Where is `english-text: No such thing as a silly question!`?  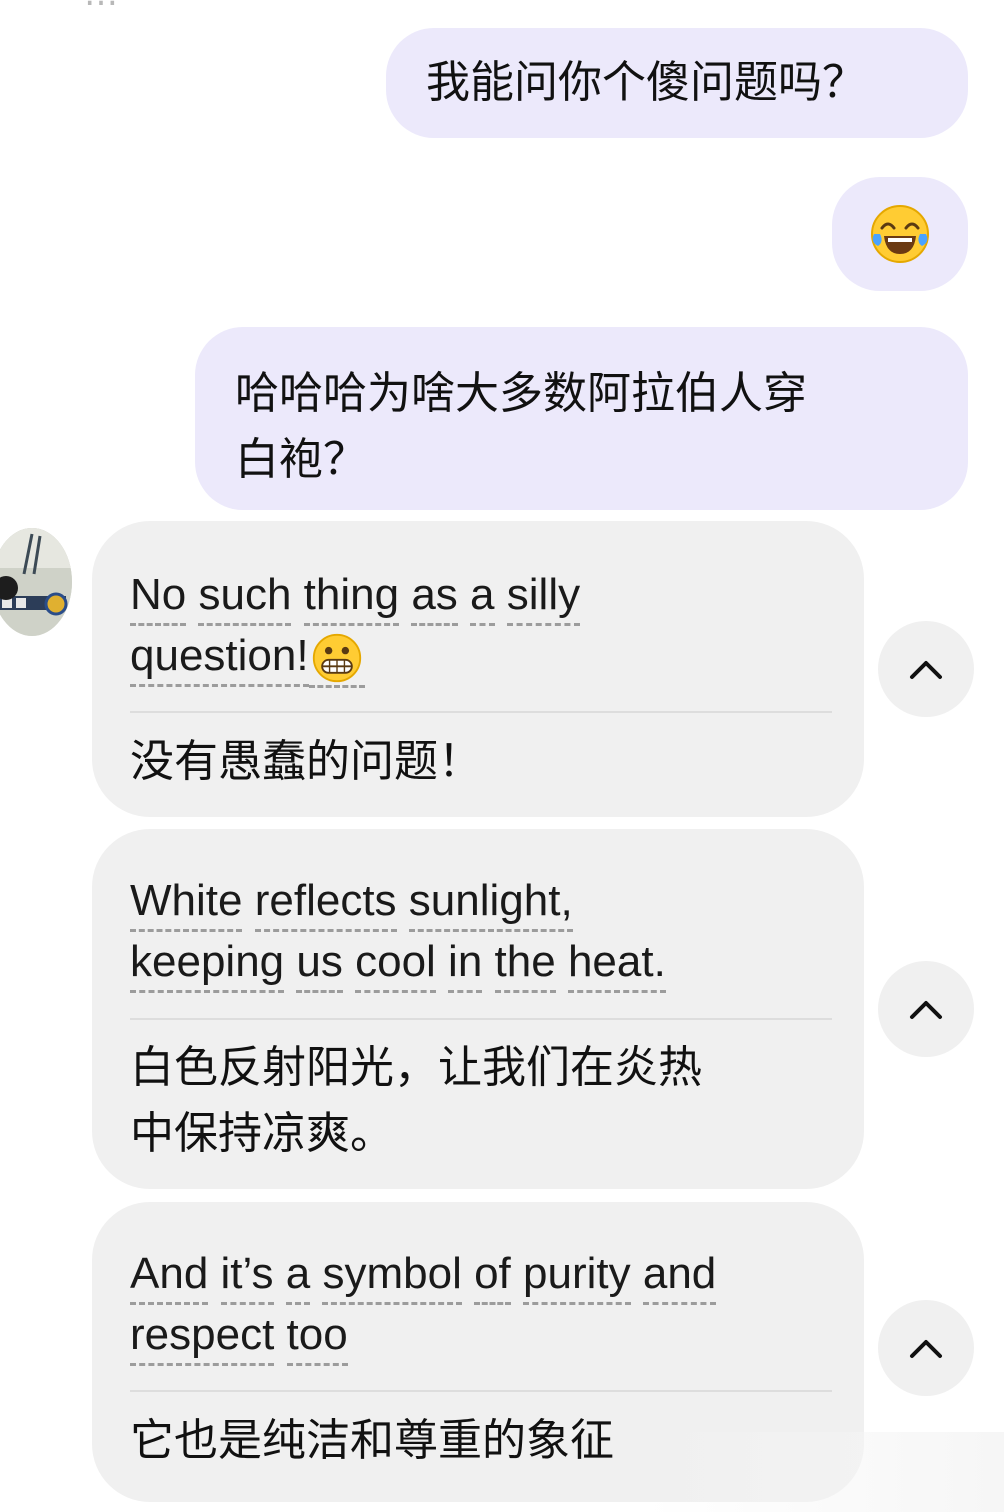 english-text: No such thing as a silly question! is located at coordinates (480, 627).